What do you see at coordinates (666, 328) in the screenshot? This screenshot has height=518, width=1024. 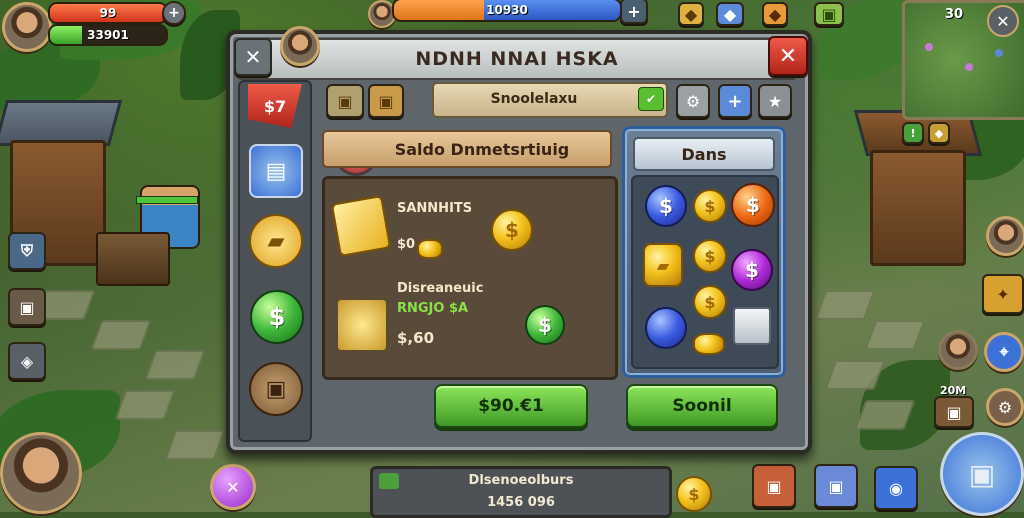 I see `blue-coin-icon` at bounding box center [666, 328].